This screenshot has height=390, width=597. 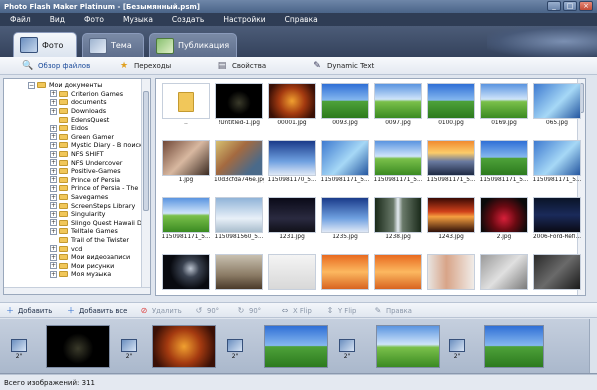 I want to click on tree-item: + Mystic Diary - В поисках, so click(x=95, y=145).